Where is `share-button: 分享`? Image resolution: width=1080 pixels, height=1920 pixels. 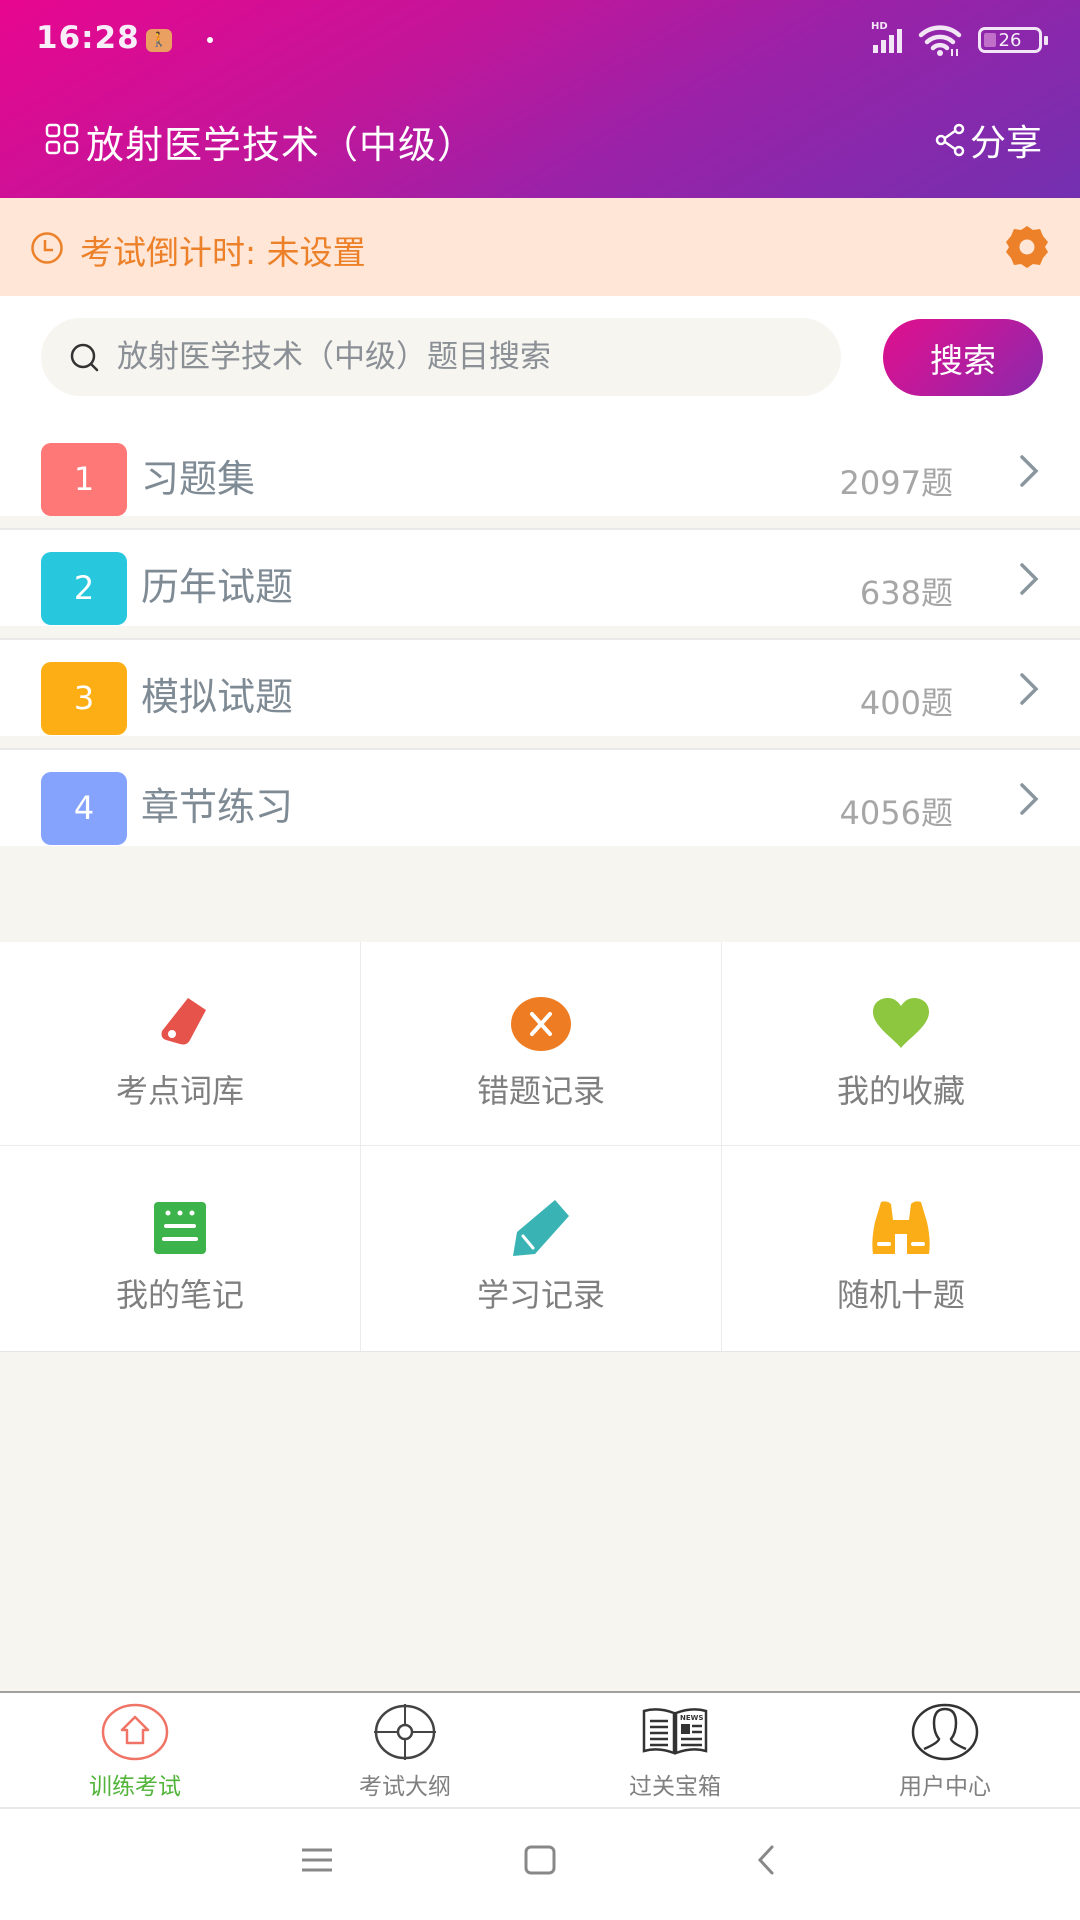 share-button: 分享 is located at coordinates (988, 140).